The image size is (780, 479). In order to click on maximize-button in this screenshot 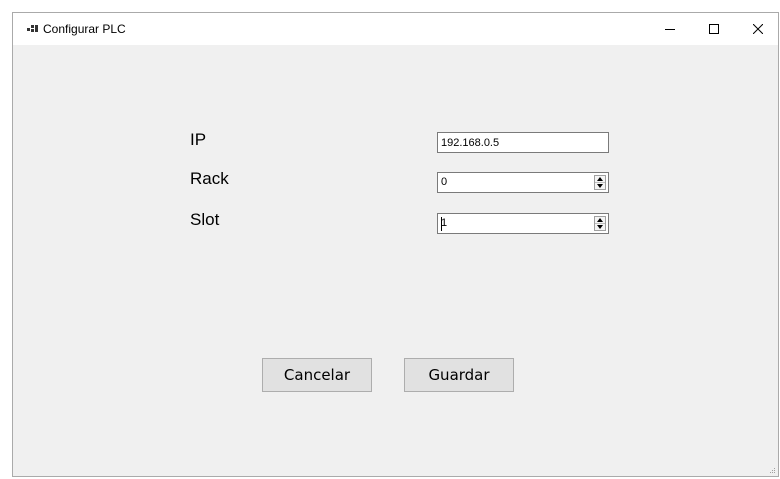, I will do `click(714, 29)`.